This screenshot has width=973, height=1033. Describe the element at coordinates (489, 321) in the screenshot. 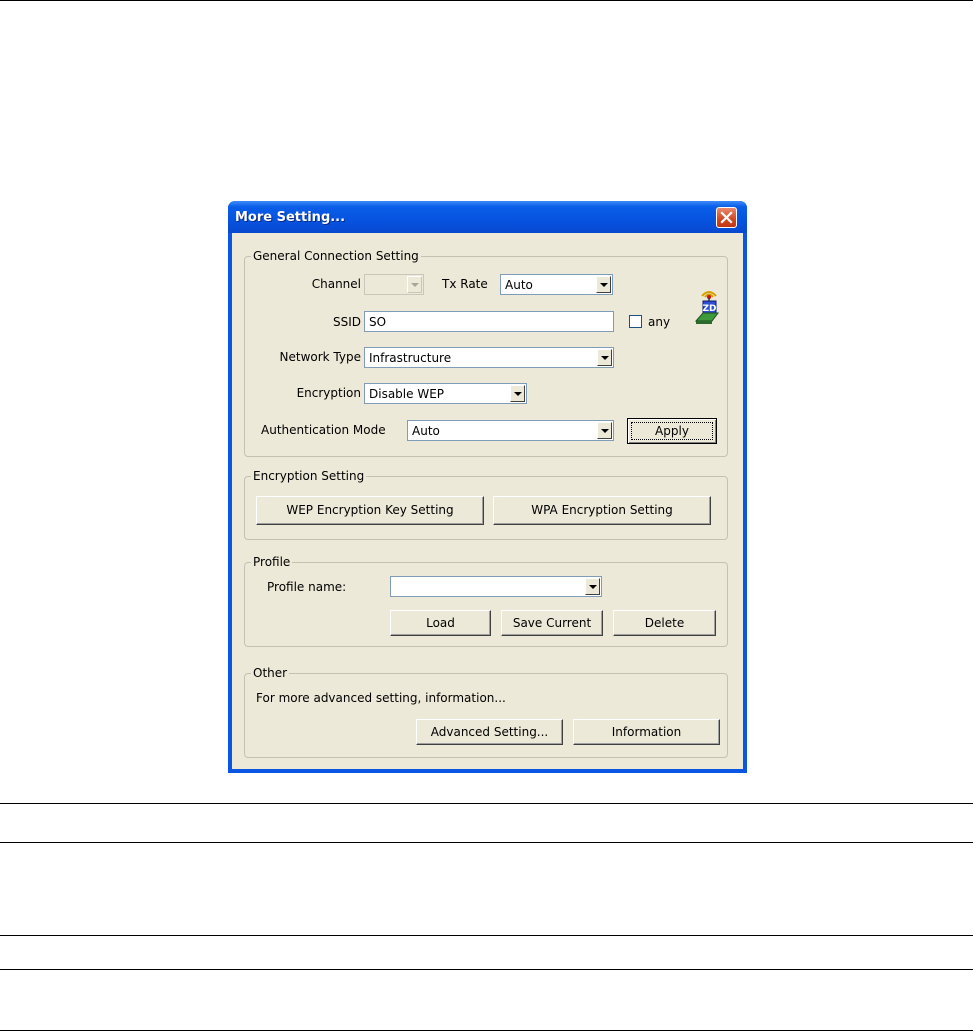

I see `ssid-input: SO` at that location.